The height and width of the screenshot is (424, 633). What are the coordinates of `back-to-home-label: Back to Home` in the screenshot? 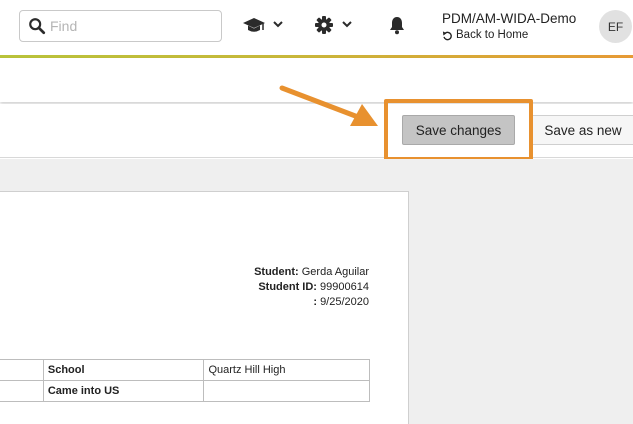 It's located at (492, 35).